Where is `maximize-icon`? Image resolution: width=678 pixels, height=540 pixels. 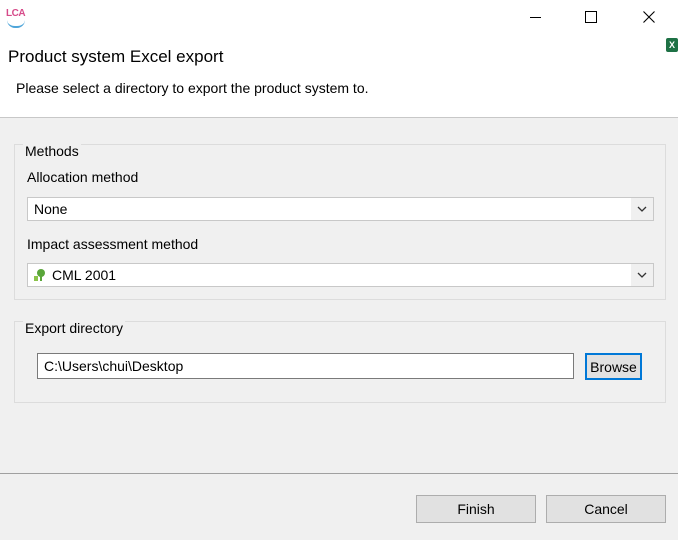
maximize-icon is located at coordinates (591, 17).